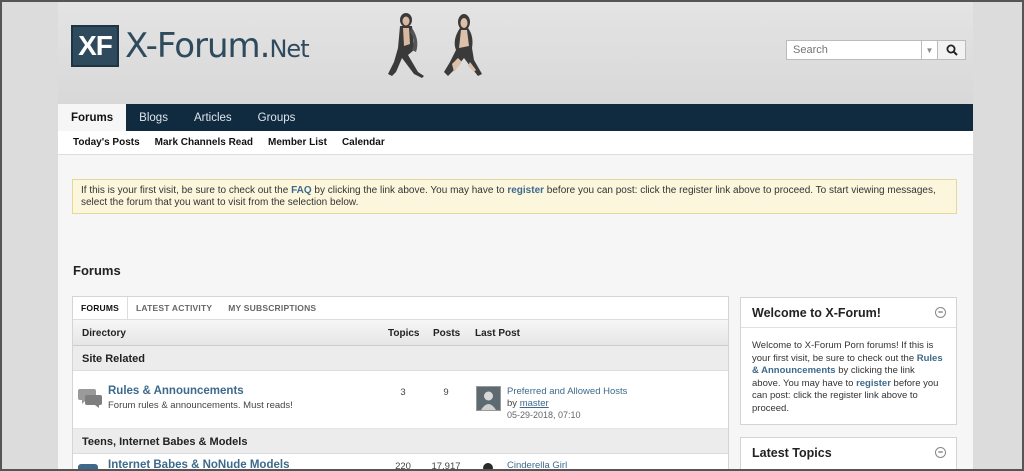 The image size is (1024, 471). Describe the element at coordinates (446, 466) in the screenshot. I see `forum-posts-count: 17,917` at that location.